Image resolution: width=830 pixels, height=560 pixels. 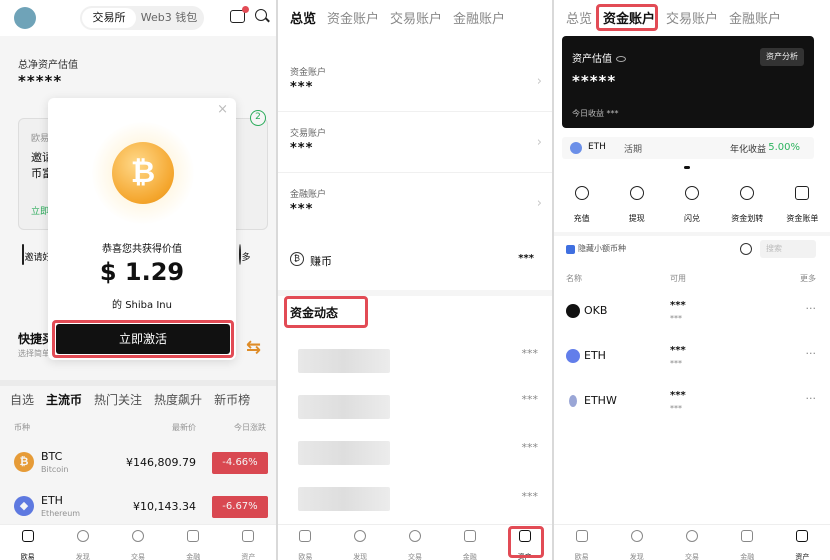 I want to click on eth-earn-bar: ETH 活期 年化收益 5.00%, so click(x=688, y=148).